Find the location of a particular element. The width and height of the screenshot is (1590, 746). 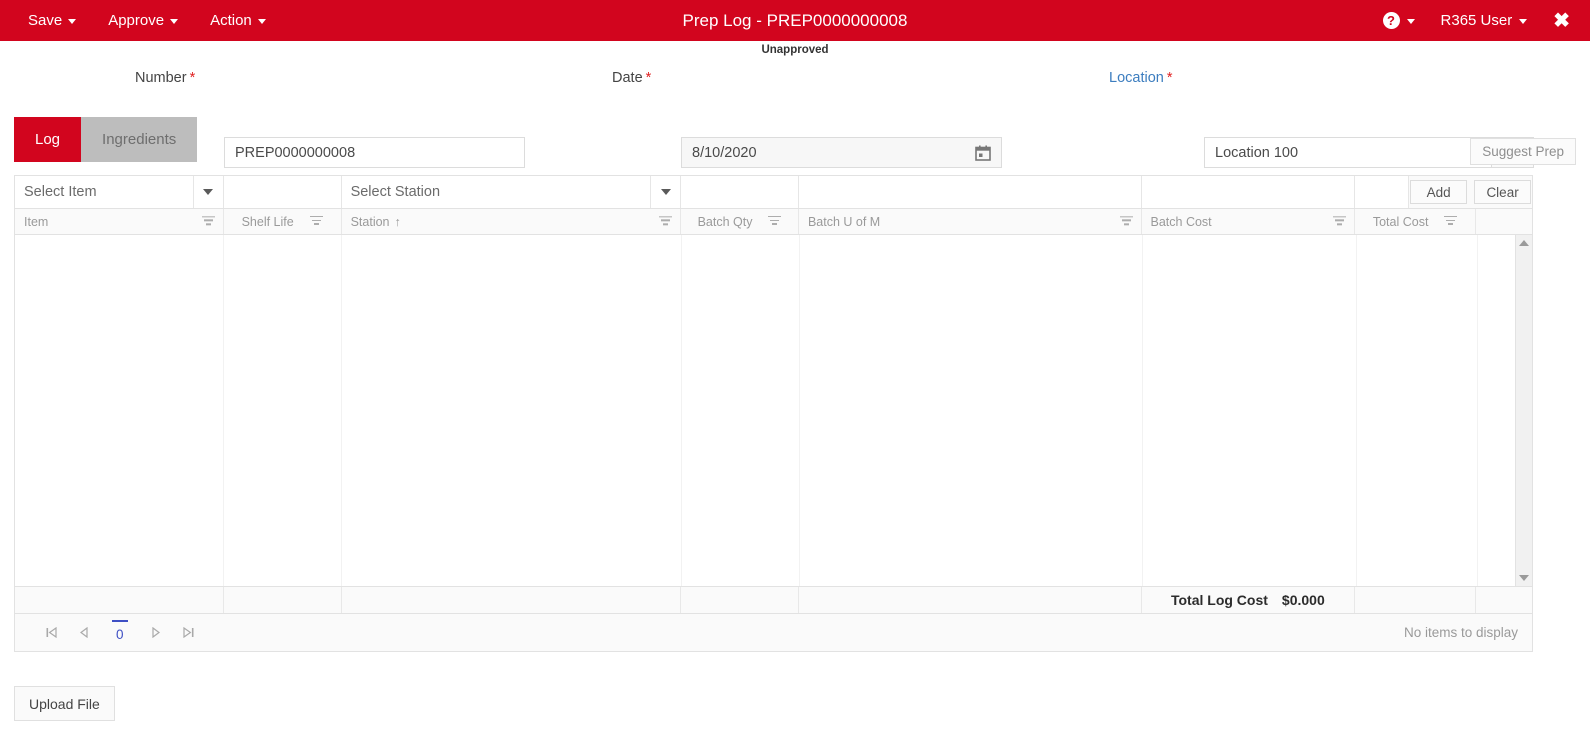

pager-page-0: 0 is located at coordinates (120, 630).